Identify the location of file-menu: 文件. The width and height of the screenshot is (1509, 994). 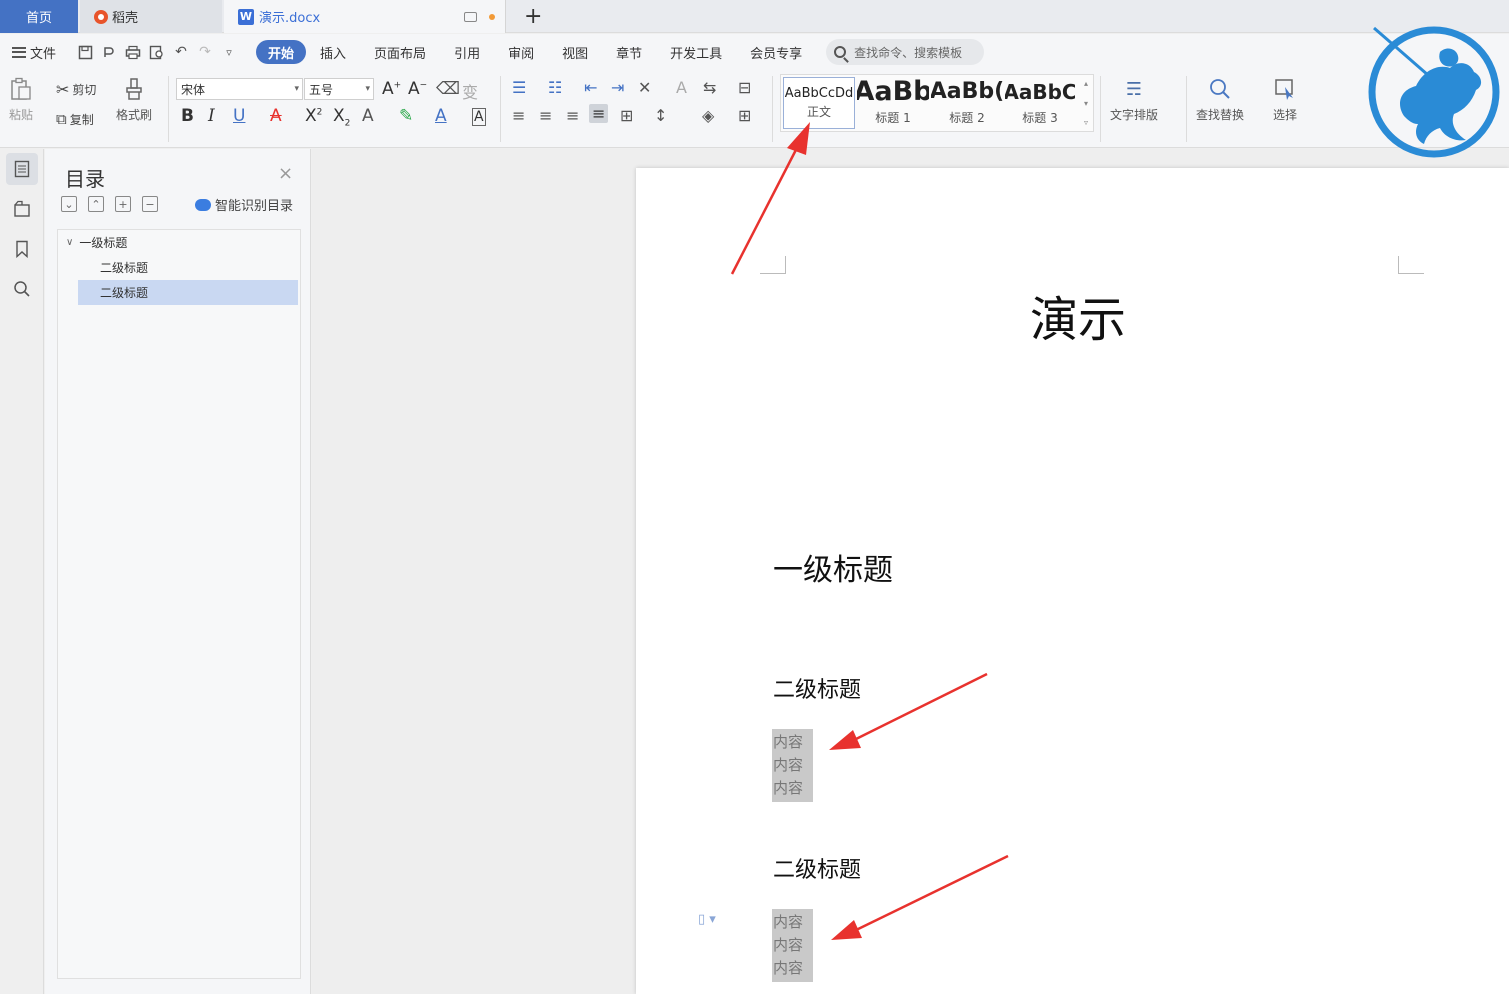
(34, 52).